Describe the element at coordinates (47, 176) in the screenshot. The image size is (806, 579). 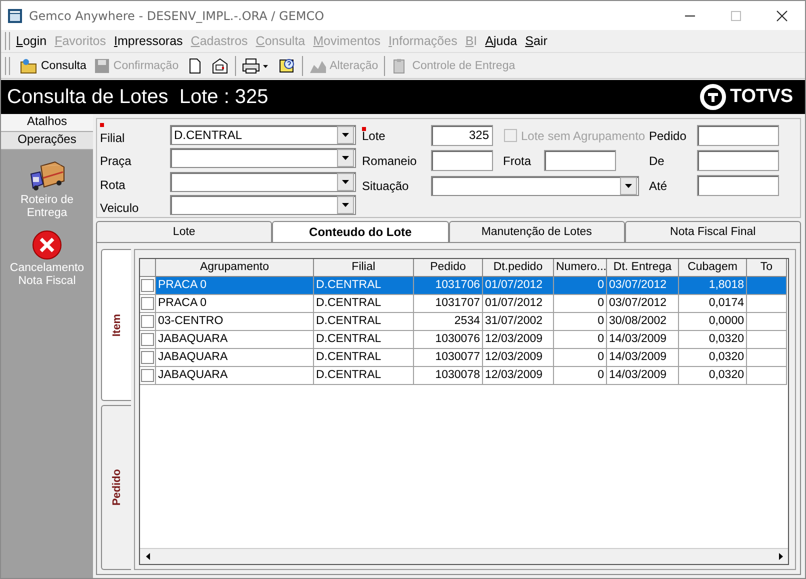
I see `truck-icon` at that location.